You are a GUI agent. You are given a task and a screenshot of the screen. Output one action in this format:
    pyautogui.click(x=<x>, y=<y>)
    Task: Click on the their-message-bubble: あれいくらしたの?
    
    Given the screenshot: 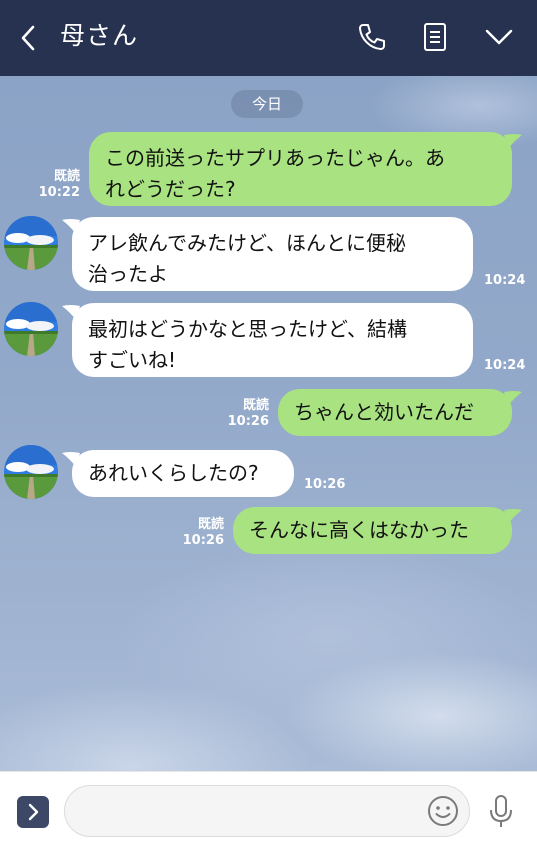 What is the action you would take?
    pyautogui.click(x=183, y=473)
    